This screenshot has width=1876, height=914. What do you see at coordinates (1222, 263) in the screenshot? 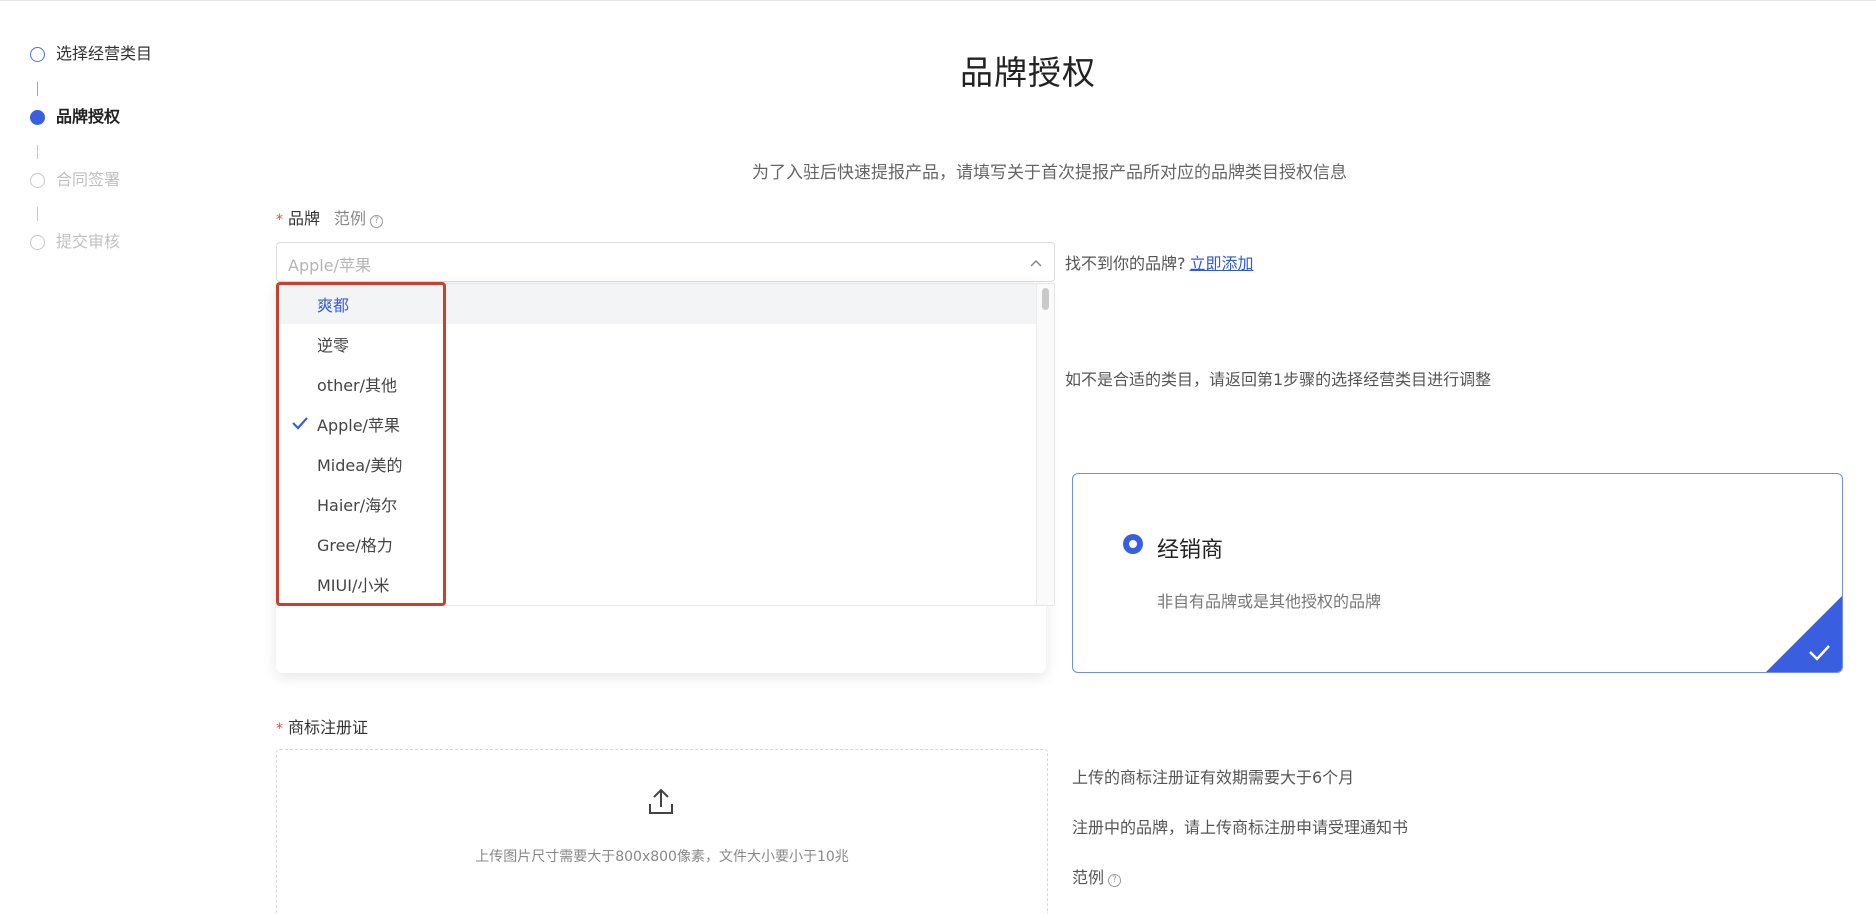
I see `add-brand-link: 立即添加` at bounding box center [1222, 263].